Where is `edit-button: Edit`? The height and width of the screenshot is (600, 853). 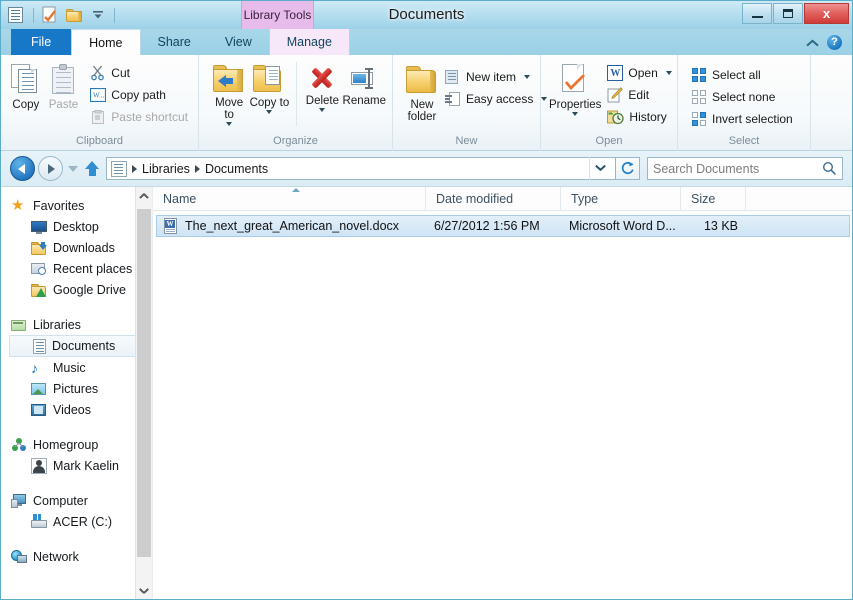 edit-button: Edit is located at coordinates (639, 95).